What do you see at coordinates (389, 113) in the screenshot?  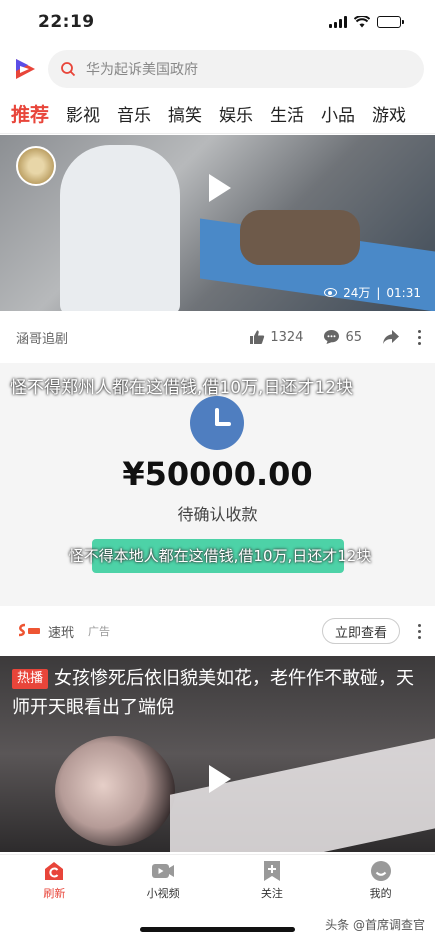 I see `tab-games: 游戏` at bounding box center [389, 113].